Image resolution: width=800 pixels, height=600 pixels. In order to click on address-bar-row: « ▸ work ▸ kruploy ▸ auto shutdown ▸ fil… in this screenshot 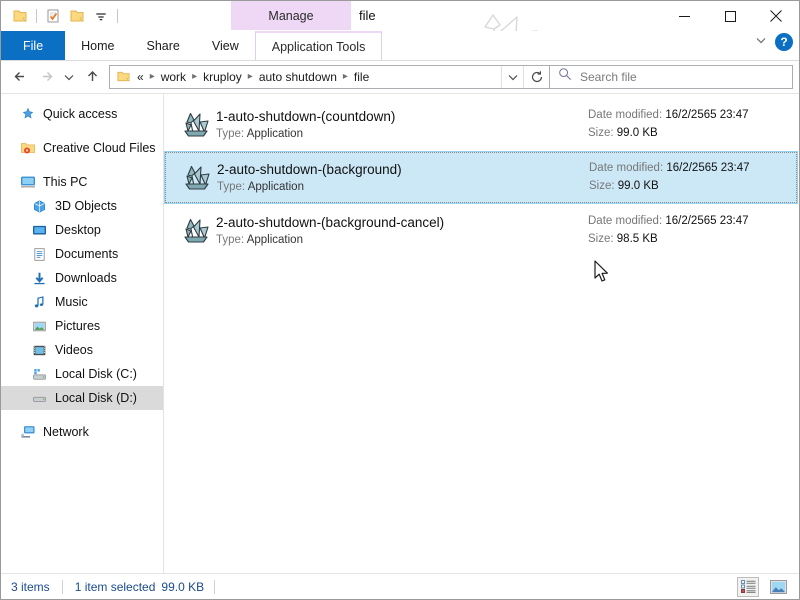, I will do `click(400, 77)`.